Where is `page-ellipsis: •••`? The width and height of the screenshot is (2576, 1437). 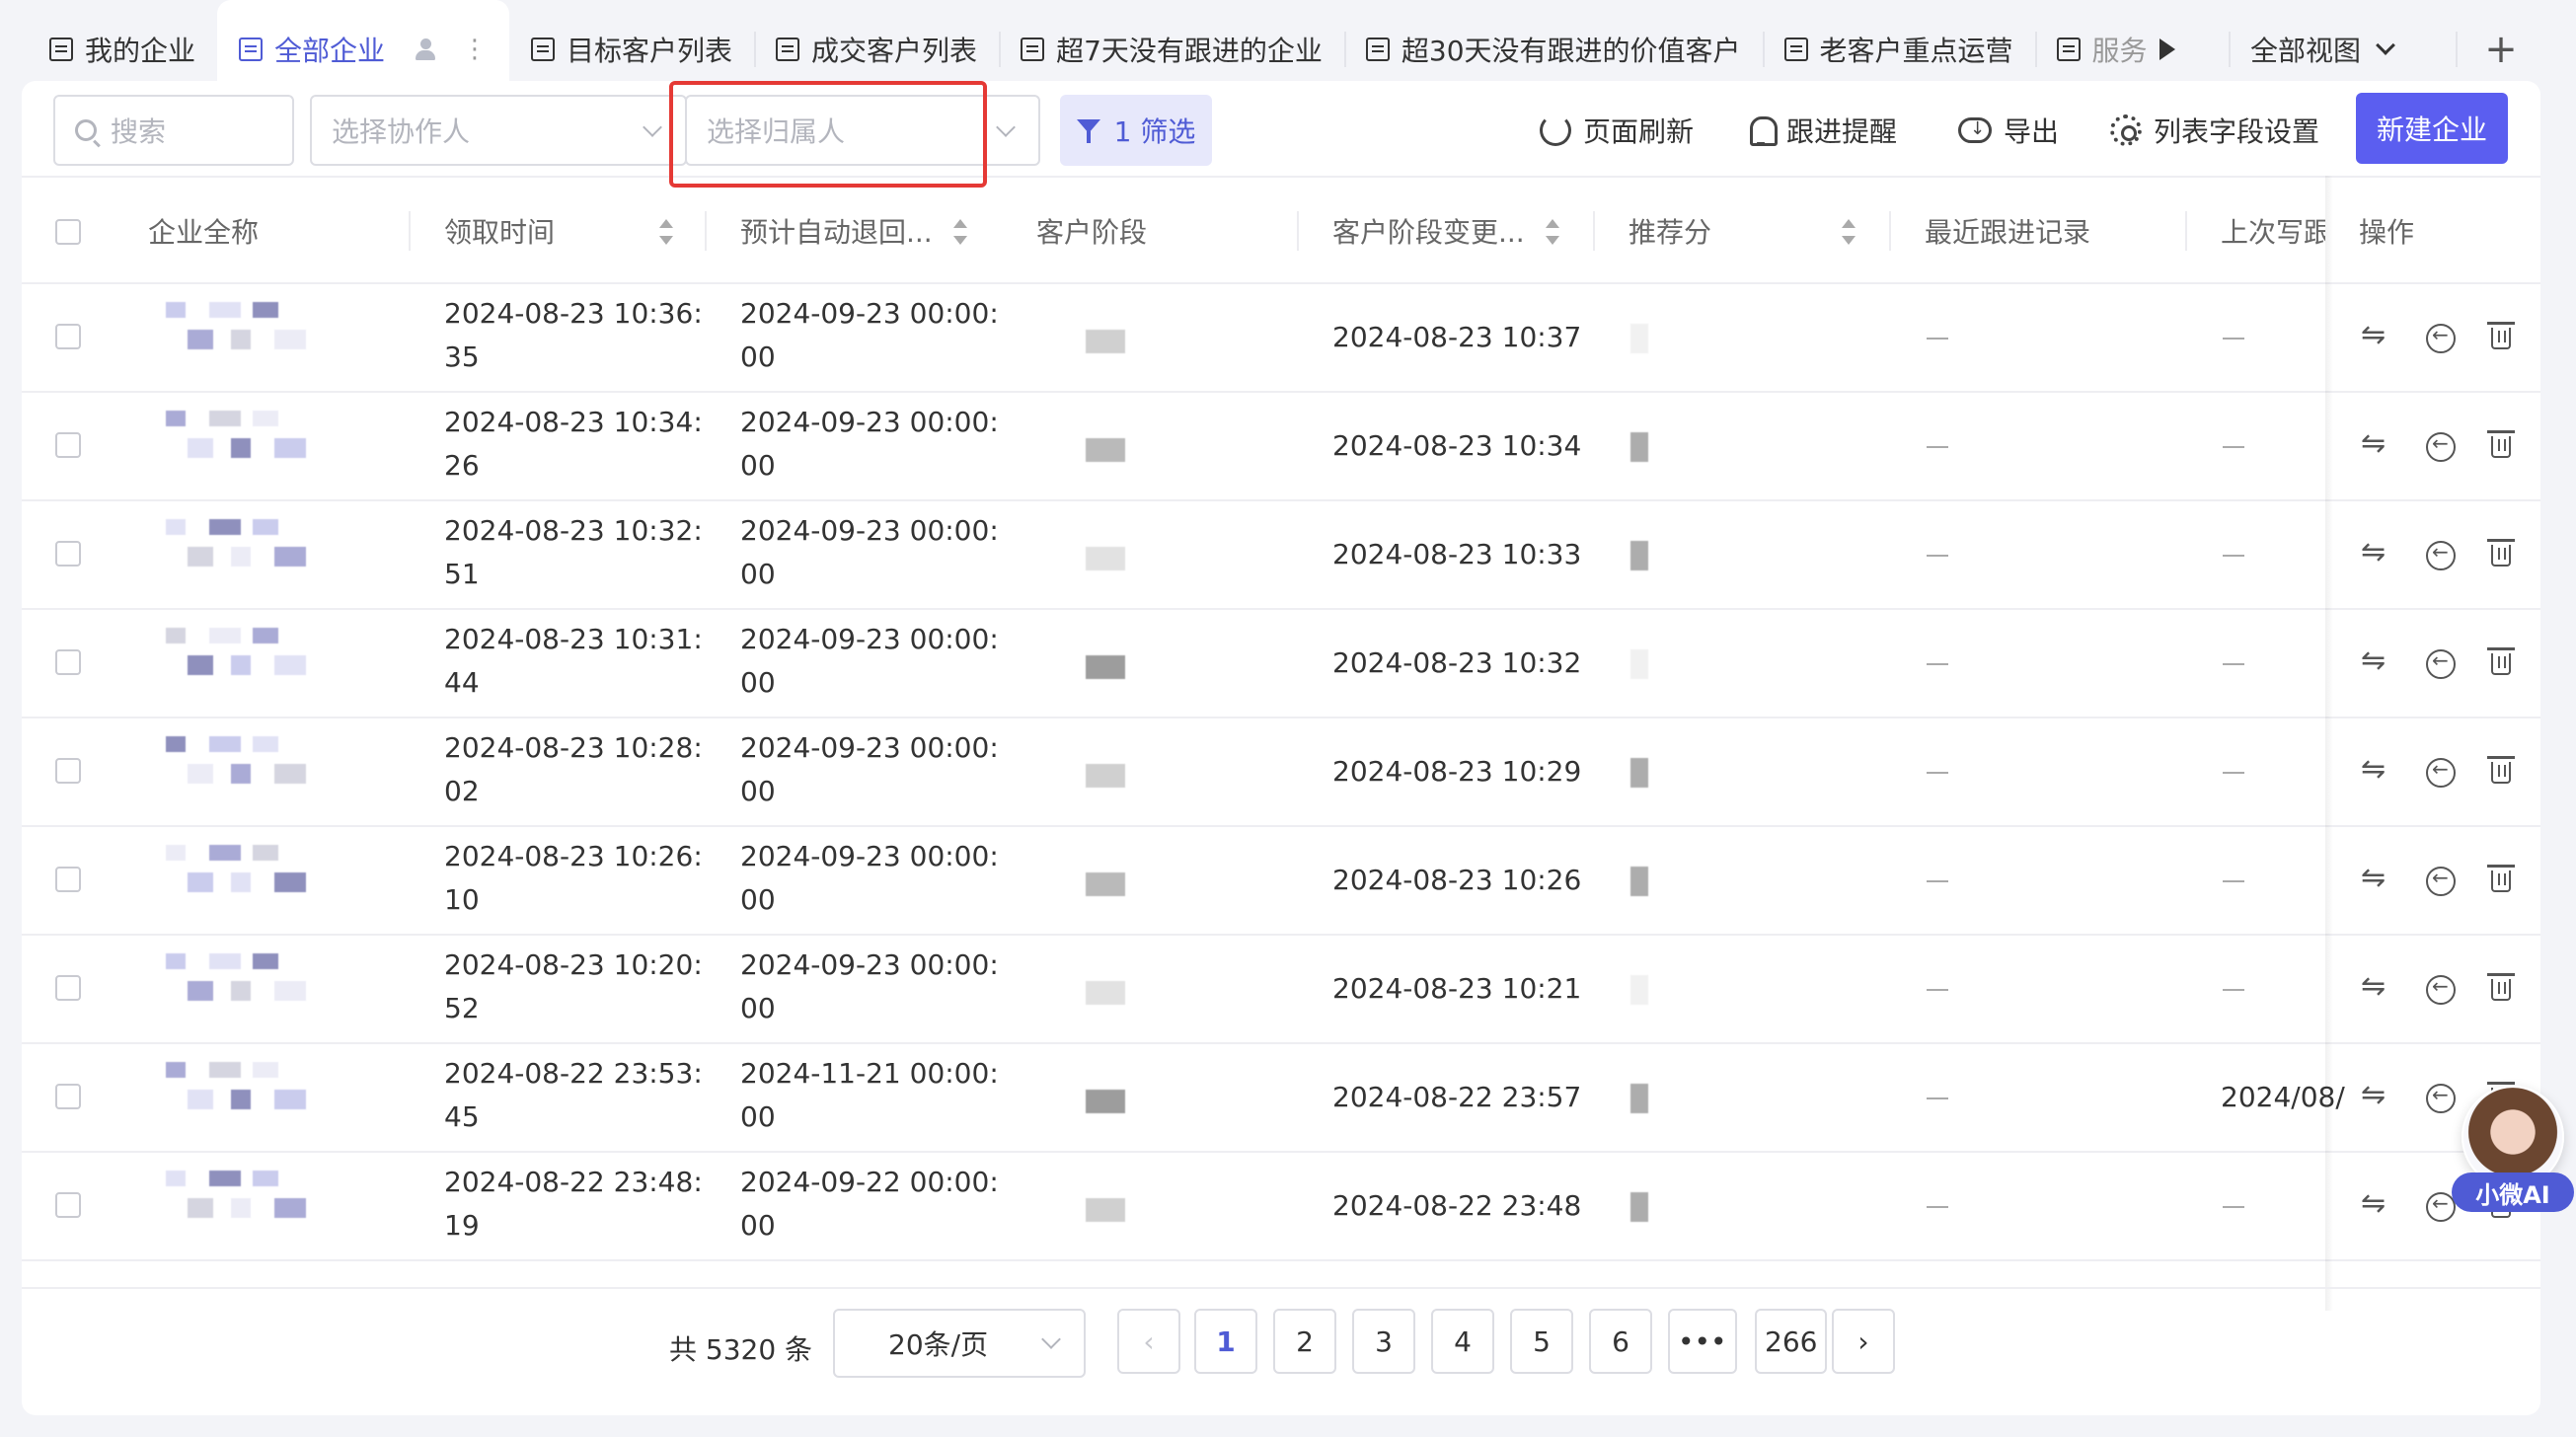
page-ellipsis: ••• is located at coordinates (1702, 1341).